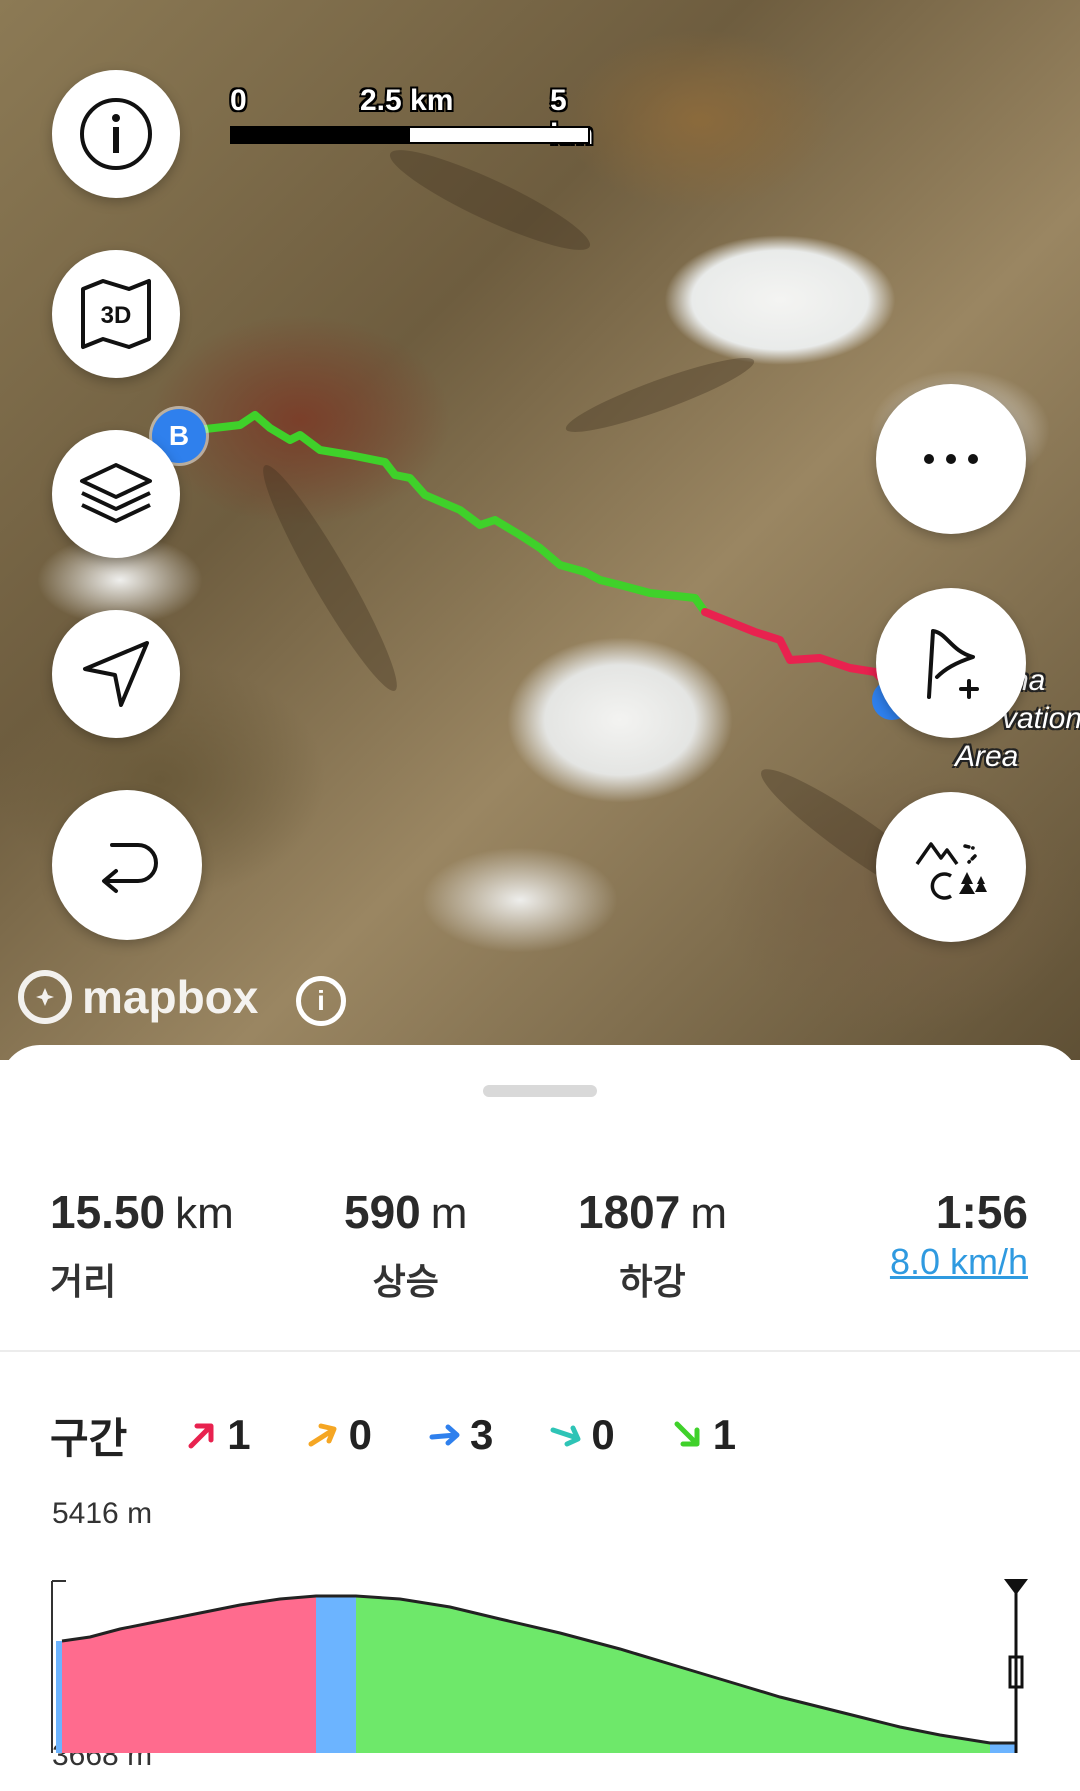 The image size is (1080, 1791). What do you see at coordinates (360, 1434) in the screenshot?
I see `segment-up-count: 0` at bounding box center [360, 1434].